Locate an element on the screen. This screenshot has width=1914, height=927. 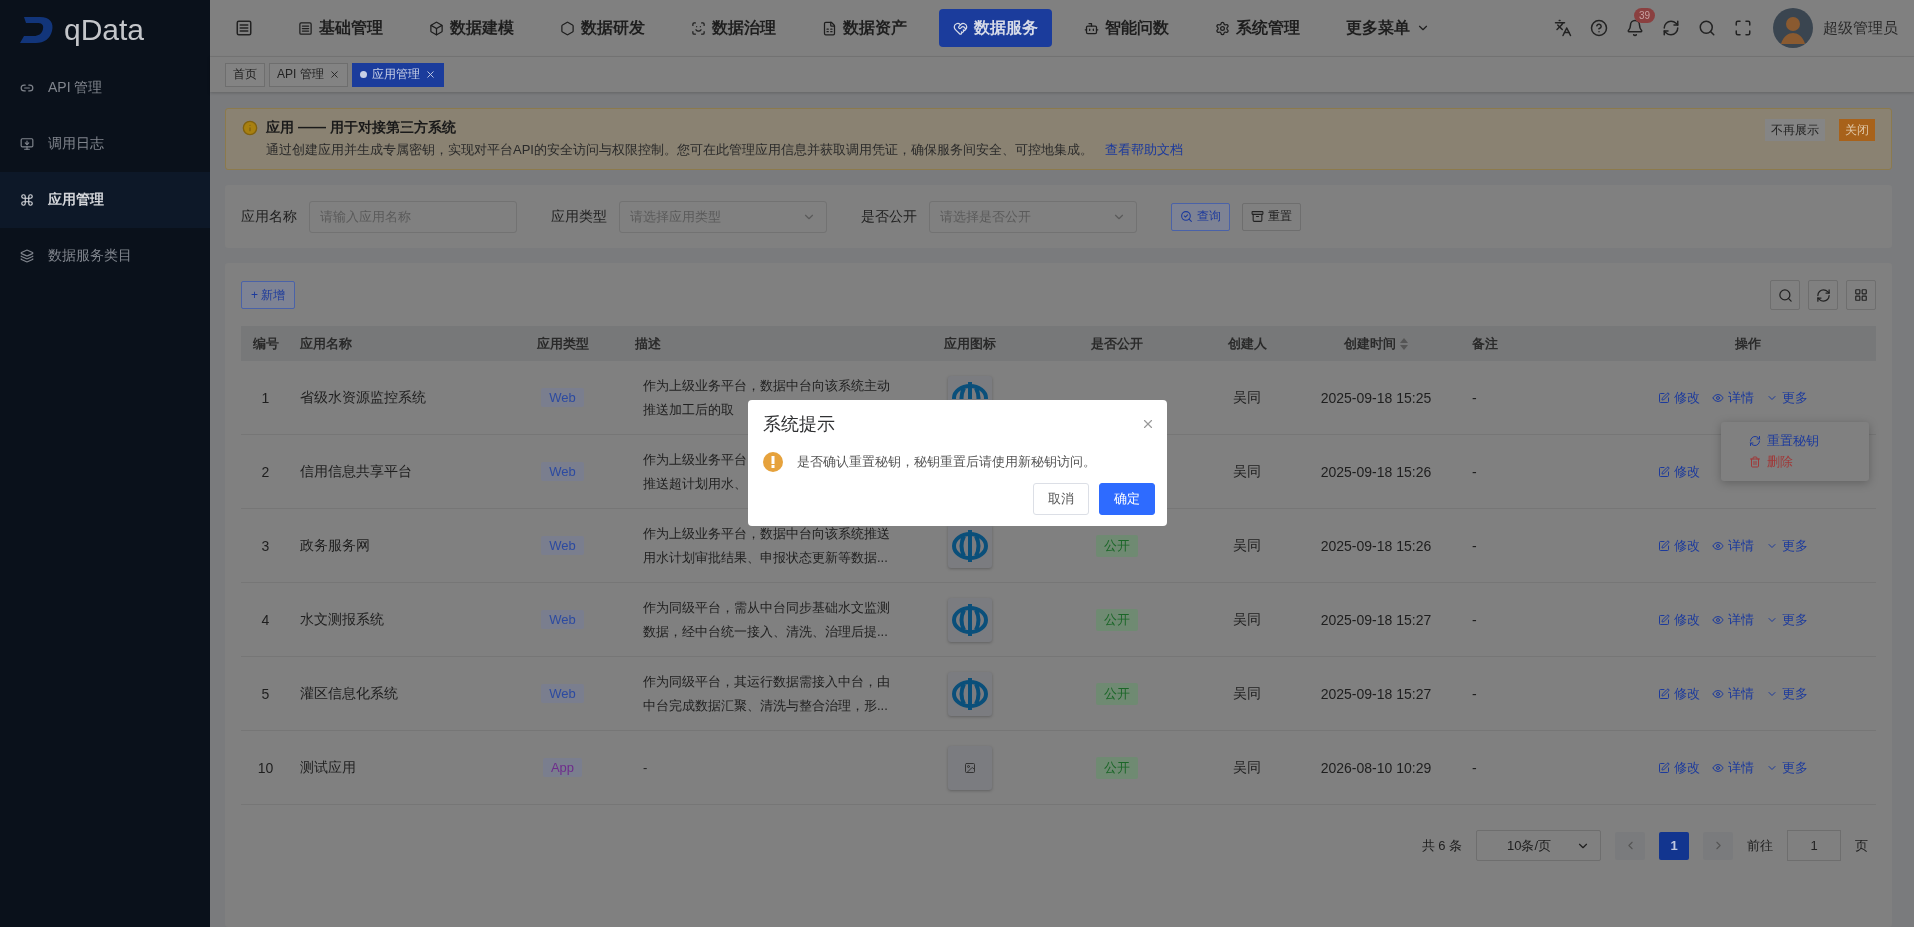
nav-item: 数据资产 is located at coordinates (864, 28).